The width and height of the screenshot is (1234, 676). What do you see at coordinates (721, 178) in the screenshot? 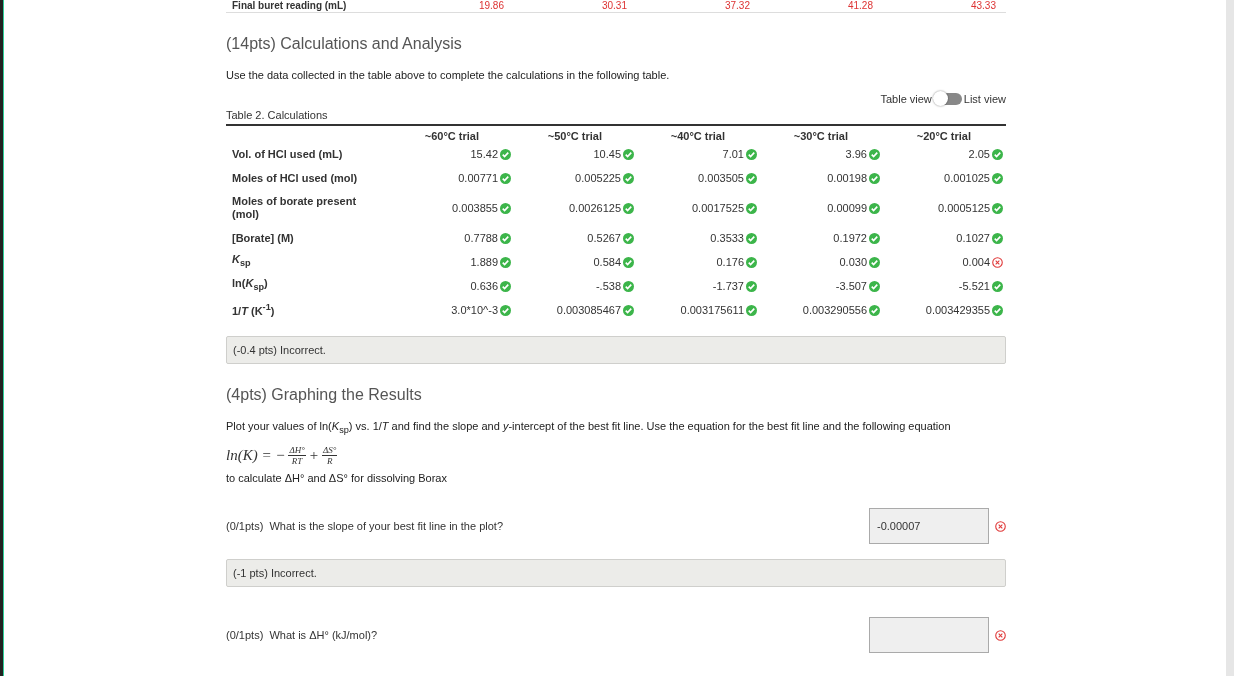
I see `table-cell: 0.003505` at bounding box center [721, 178].